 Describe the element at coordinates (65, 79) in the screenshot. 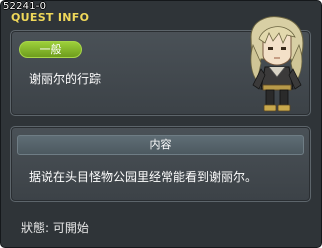

I see `quest-name: 谢丽尔的行踪` at that location.